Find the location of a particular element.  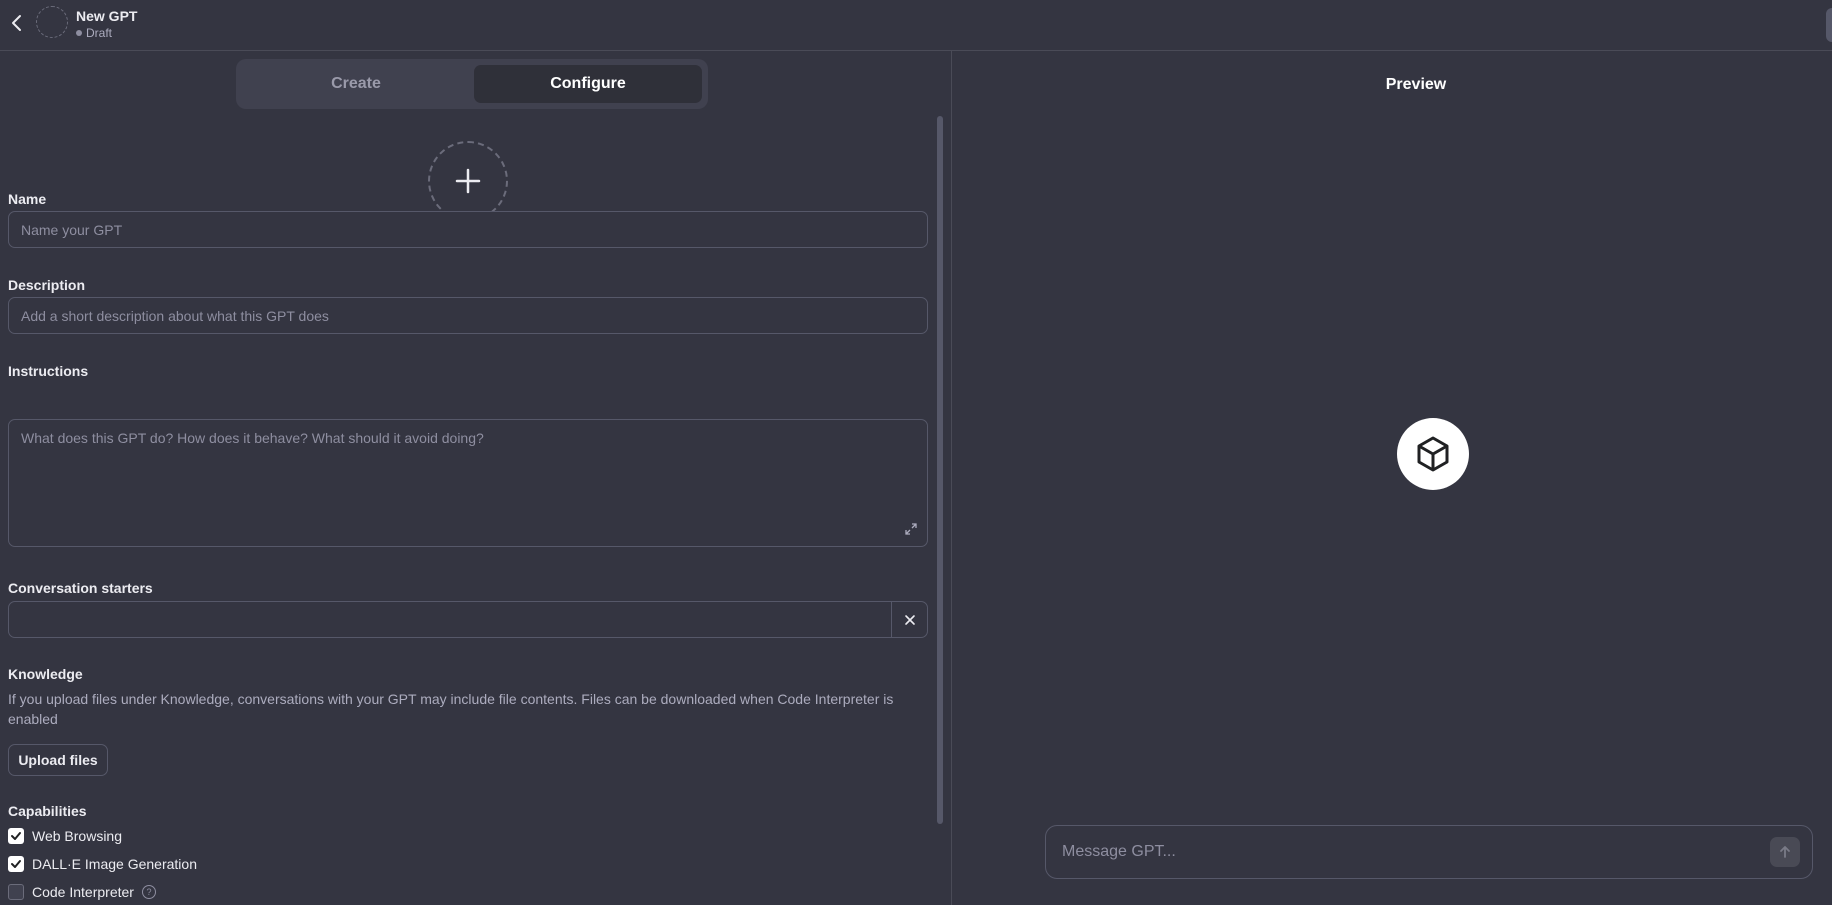

capability-code-interpreter: Code Interpreter ? is located at coordinates (82, 892).